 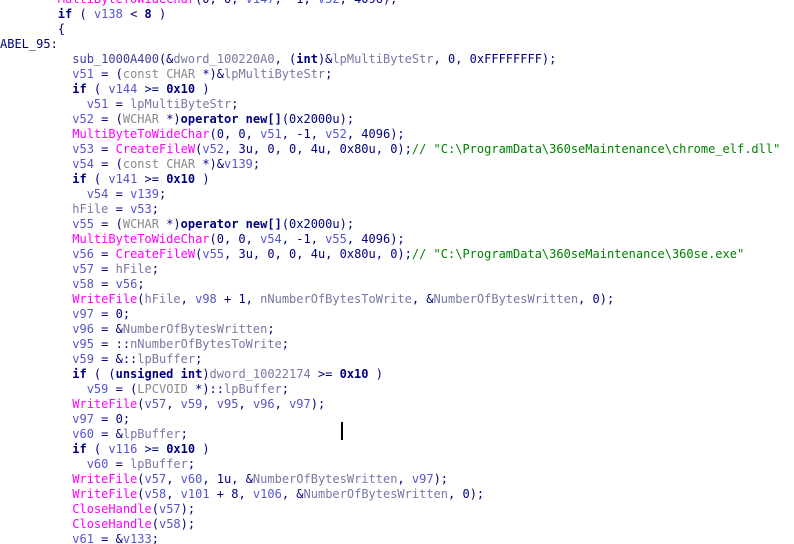 What do you see at coordinates (97, 194) in the screenshot?
I see `code-token-lvar: v54` at bounding box center [97, 194].